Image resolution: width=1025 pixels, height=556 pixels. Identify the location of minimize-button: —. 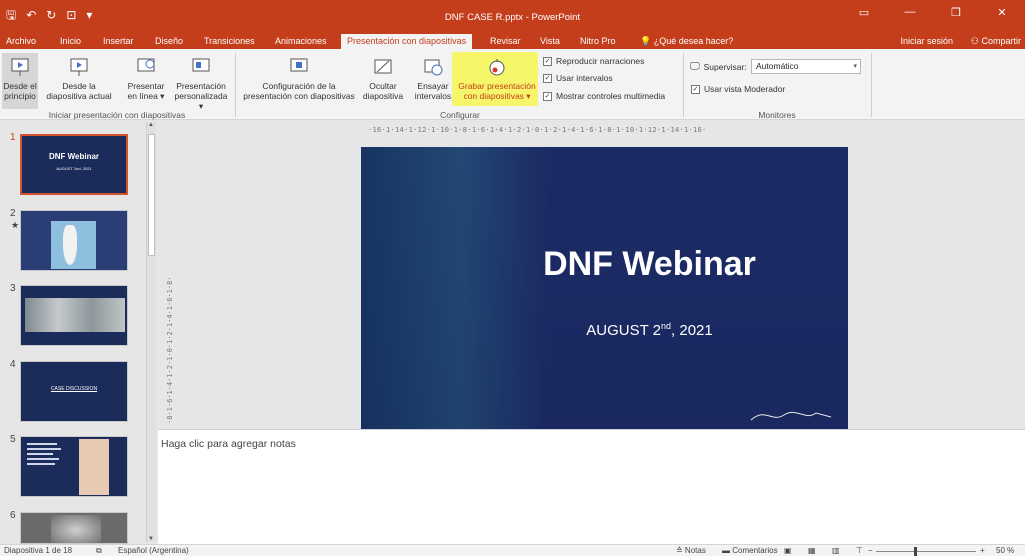
(910, 12).